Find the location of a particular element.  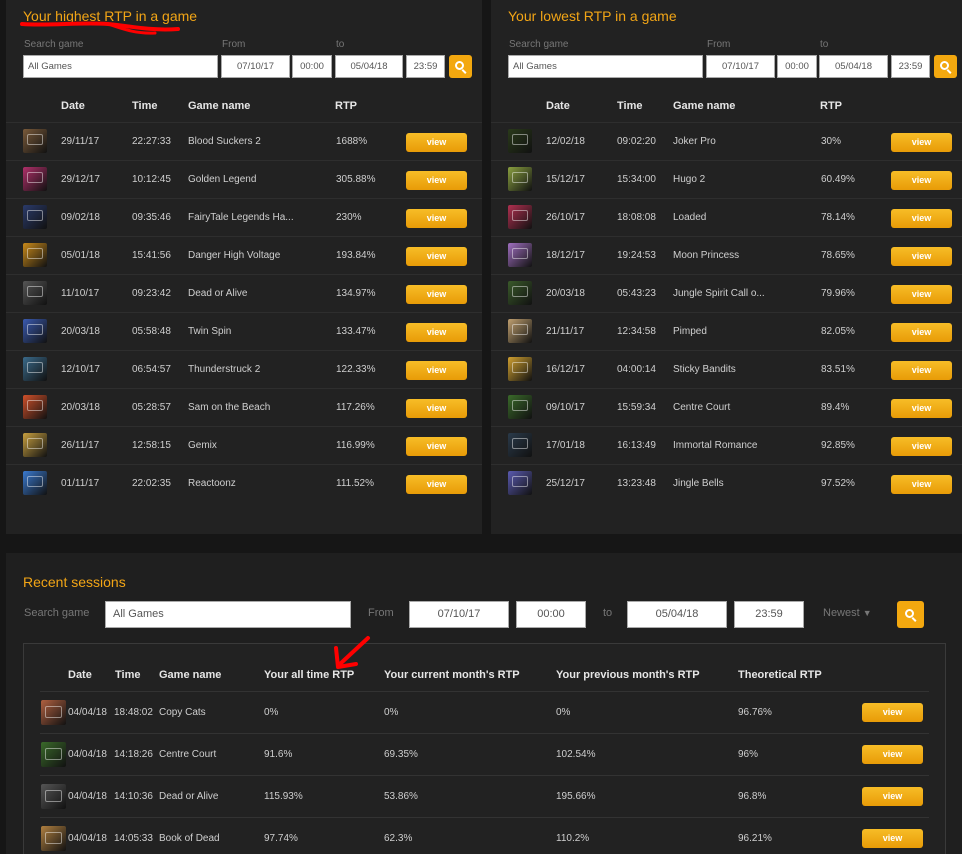

row-time: 14:18:26 is located at coordinates (133, 754).